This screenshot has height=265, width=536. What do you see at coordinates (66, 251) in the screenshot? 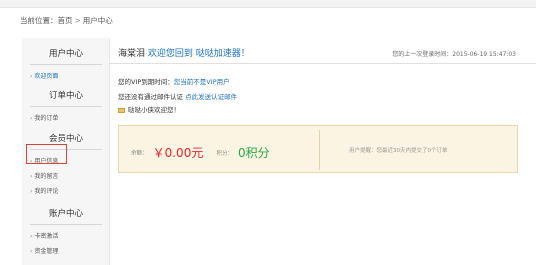
I see `sidebar-item-funds-management: › 资金管理` at bounding box center [66, 251].